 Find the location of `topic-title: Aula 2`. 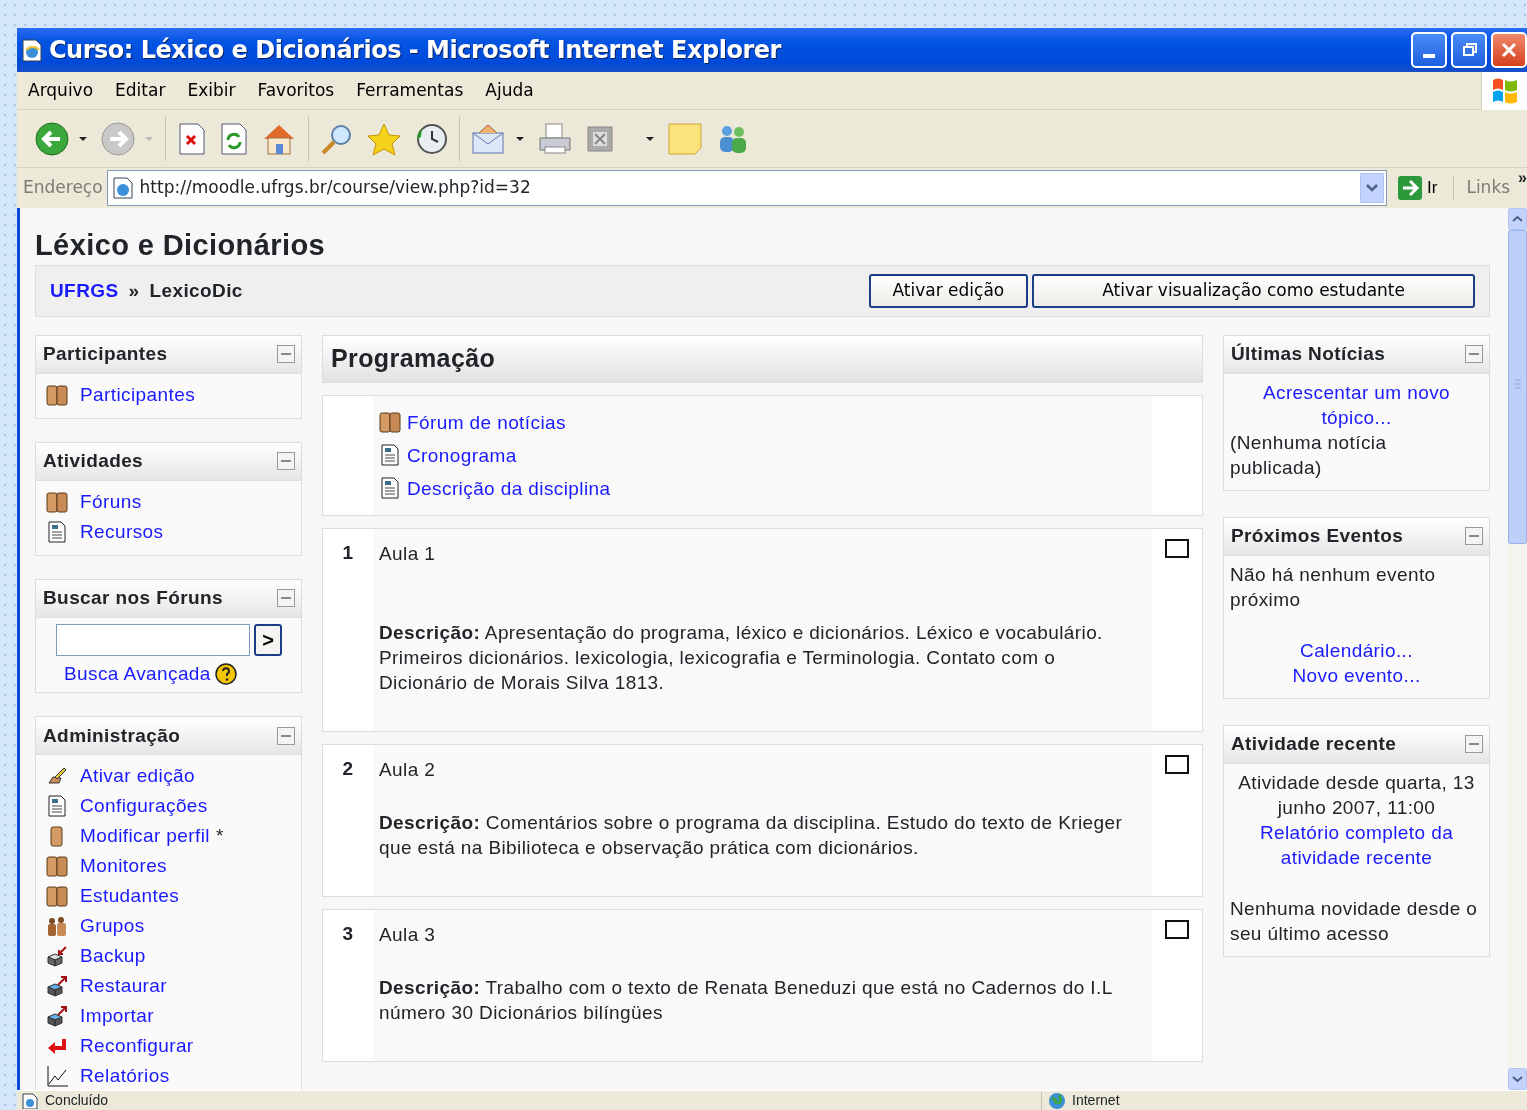

topic-title: Aula 2 is located at coordinates (408, 769).